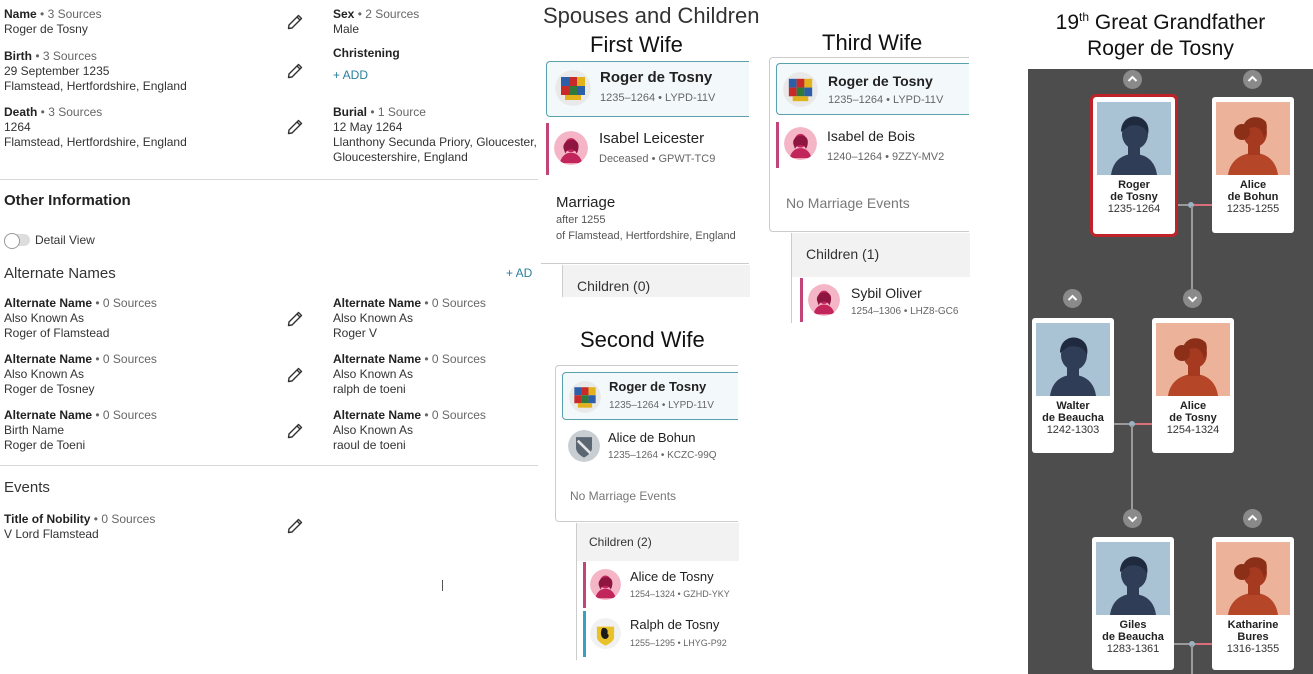  I want to click on tree-person-alice-de-tosny: Alice de Tosny 1254-1324, so click(1193, 385).